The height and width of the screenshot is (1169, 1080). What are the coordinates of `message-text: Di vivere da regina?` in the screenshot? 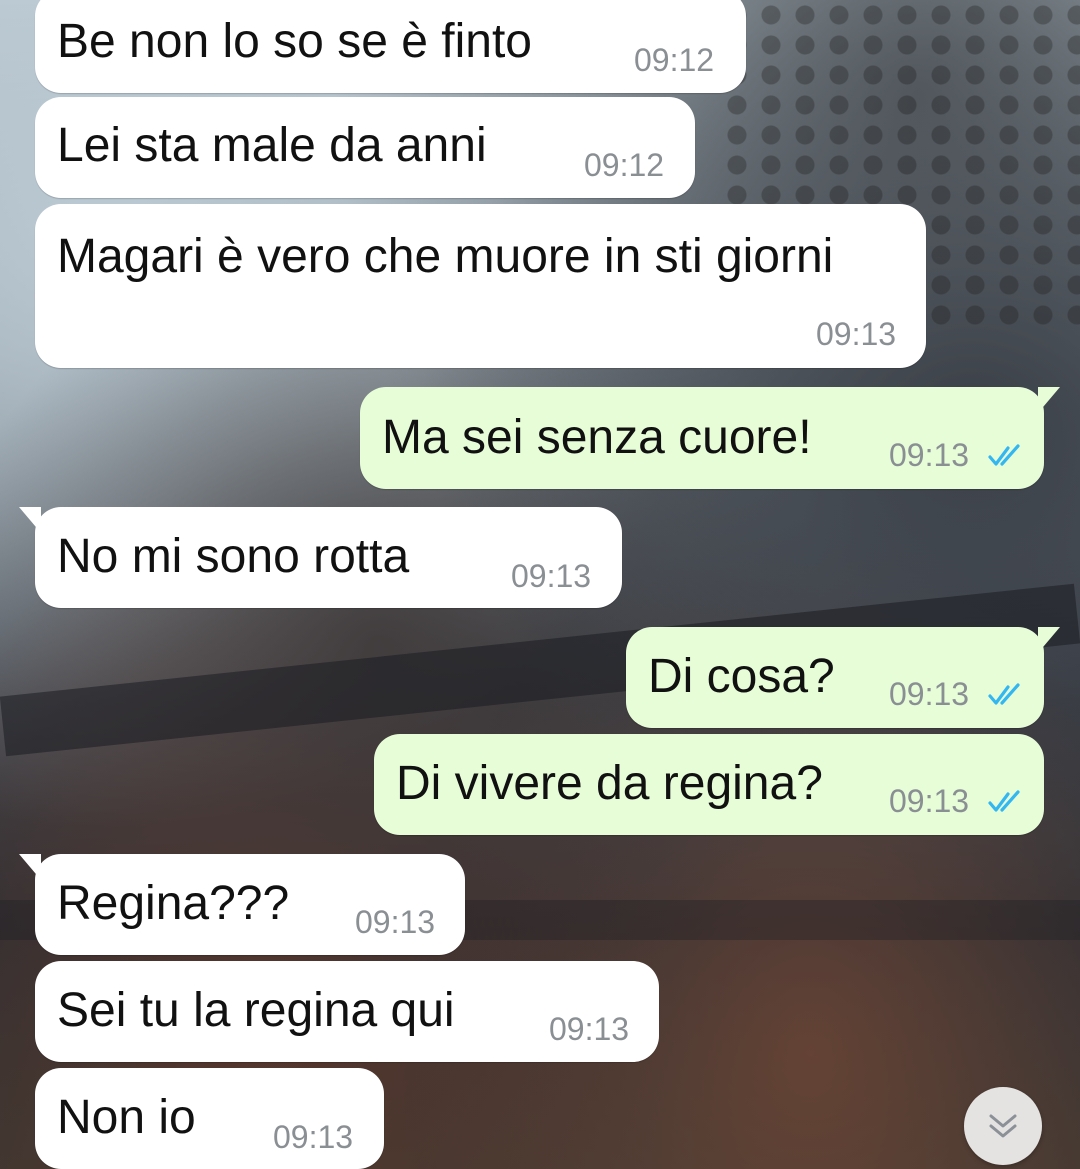 It's located at (609, 783).